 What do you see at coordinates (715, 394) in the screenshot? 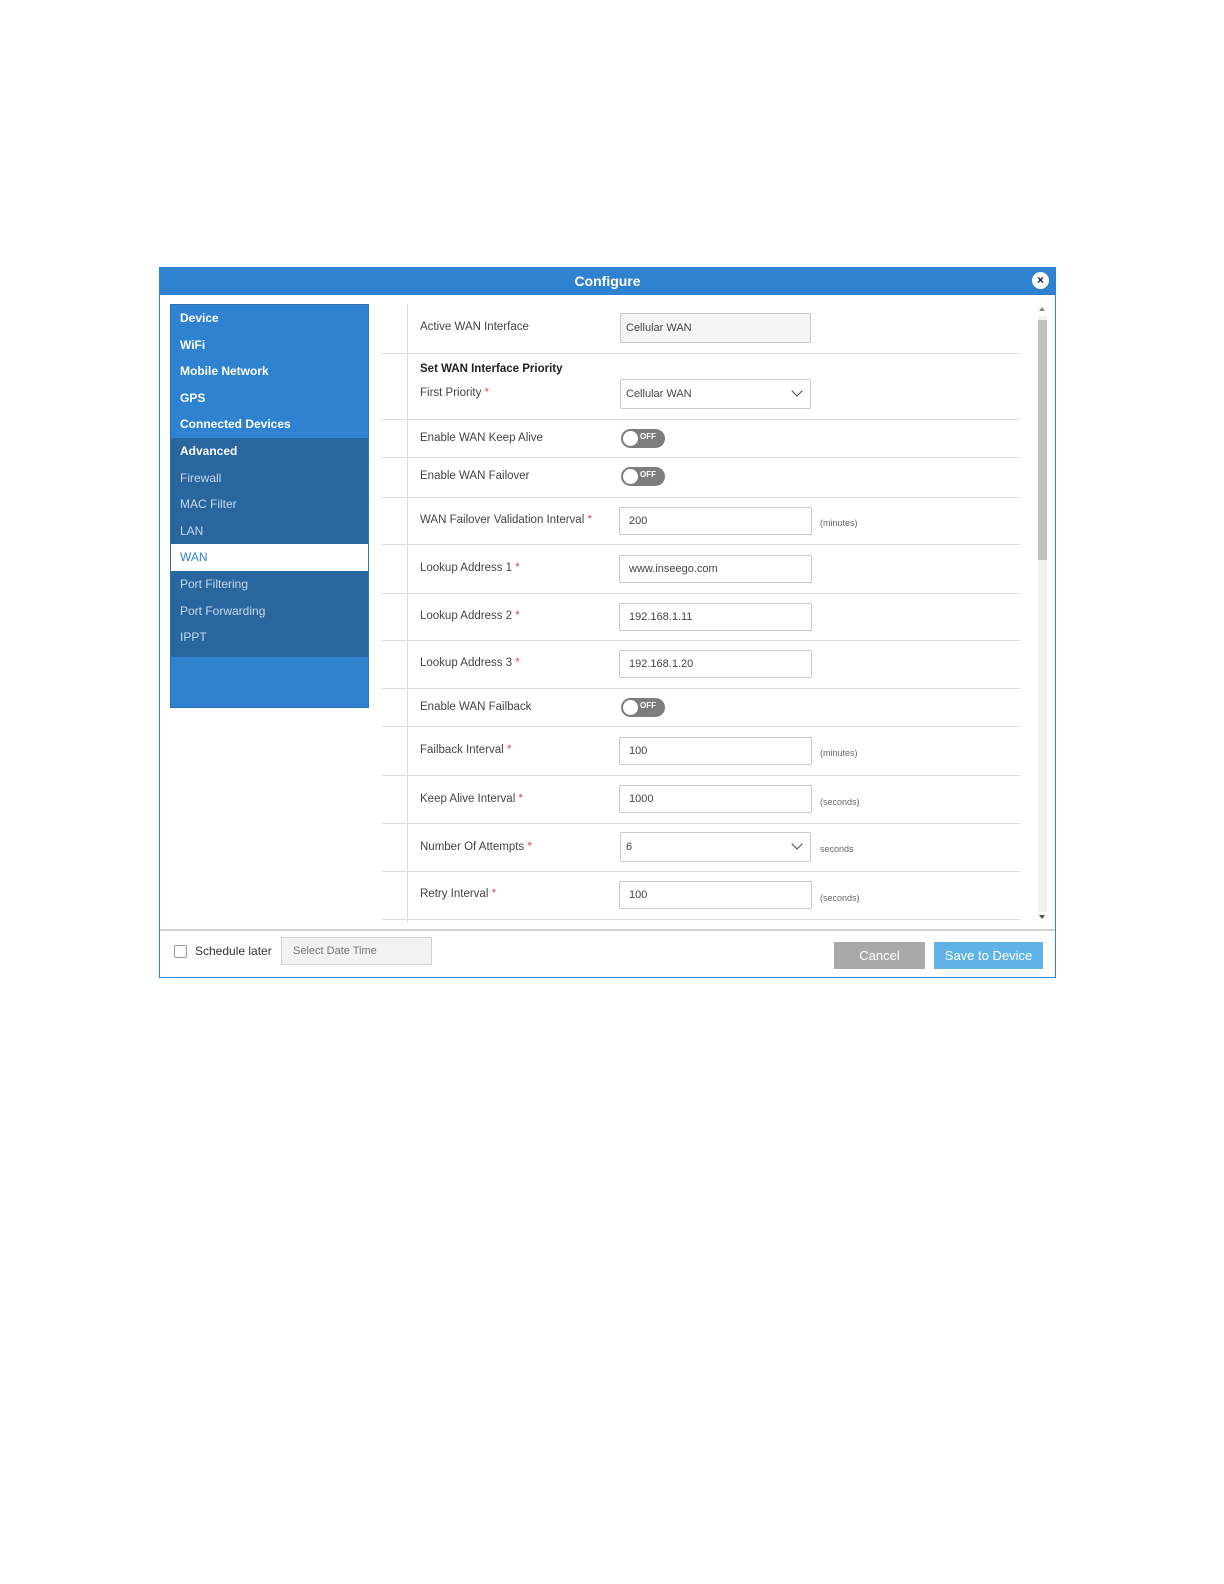
I see `first-priority-select: Cellular WAN` at bounding box center [715, 394].